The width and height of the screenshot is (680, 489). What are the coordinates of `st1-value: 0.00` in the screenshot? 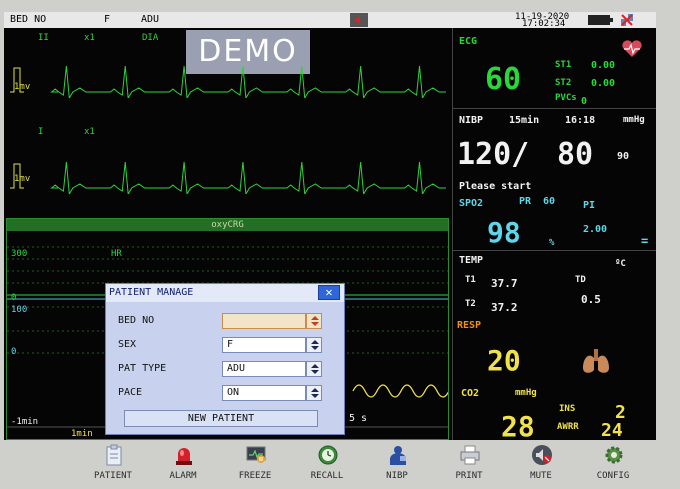 It's located at (603, 65).